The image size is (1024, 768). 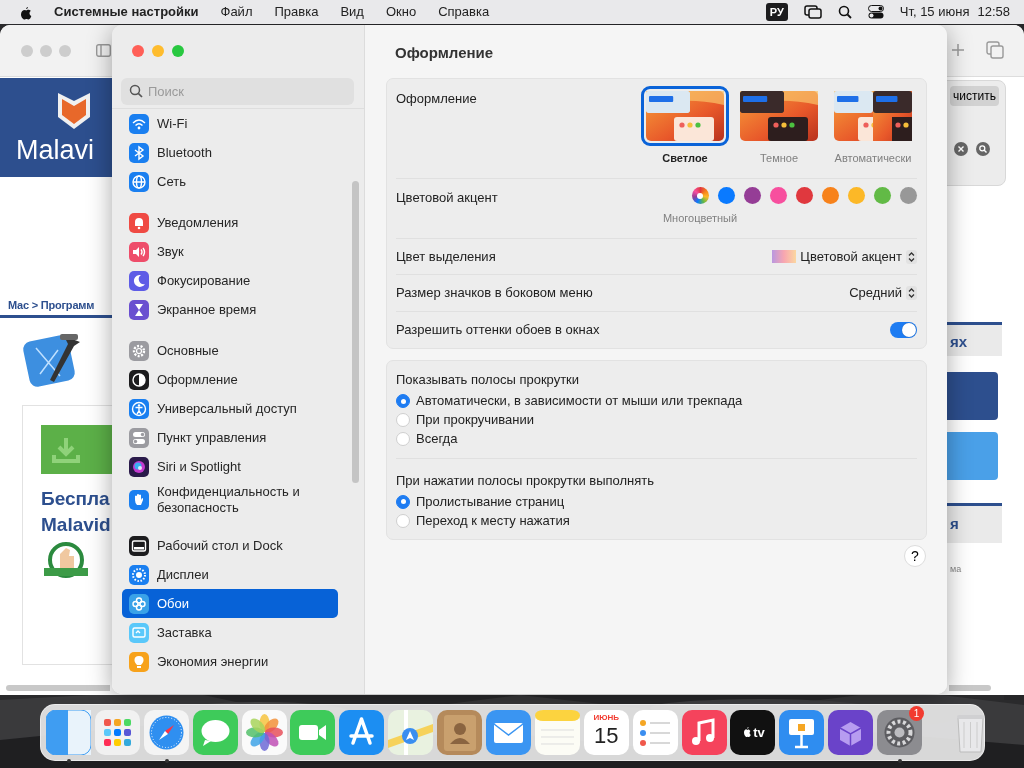 What do you see at coordinates (915, 556) in the screenshot?
I see `help-button: ?` at bounding box center [915, 556].